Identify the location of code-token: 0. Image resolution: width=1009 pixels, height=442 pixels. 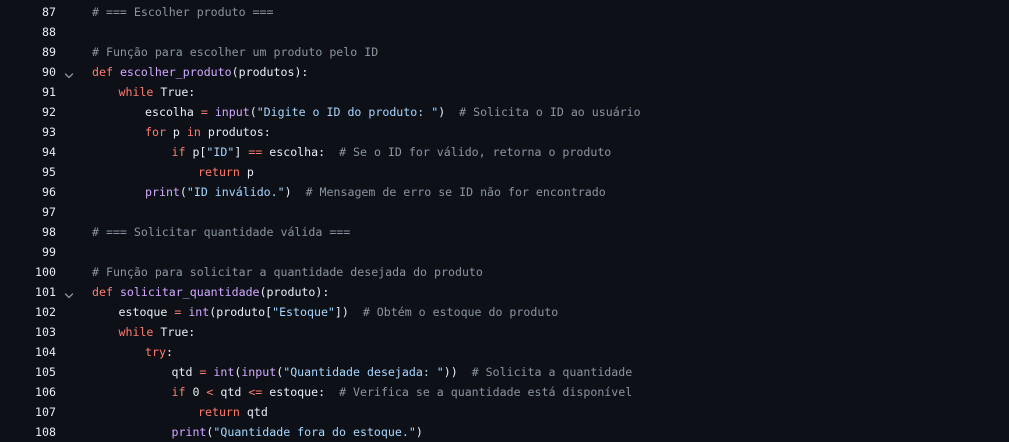
(196, 392).